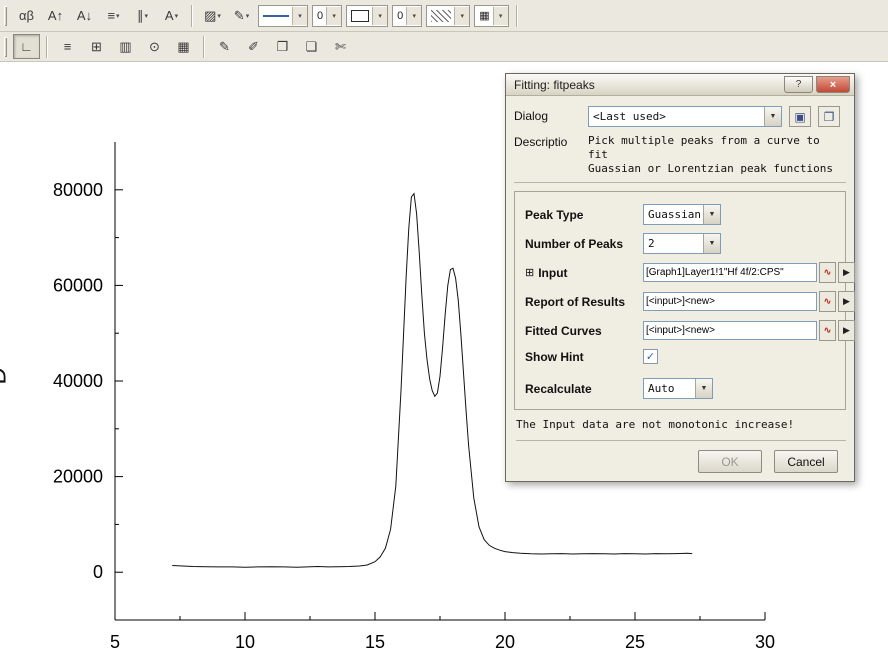 The width and height of the screenshot is (888, 663). I want to click on draw-pen-button-glyph: ✐, so click(253, 46).